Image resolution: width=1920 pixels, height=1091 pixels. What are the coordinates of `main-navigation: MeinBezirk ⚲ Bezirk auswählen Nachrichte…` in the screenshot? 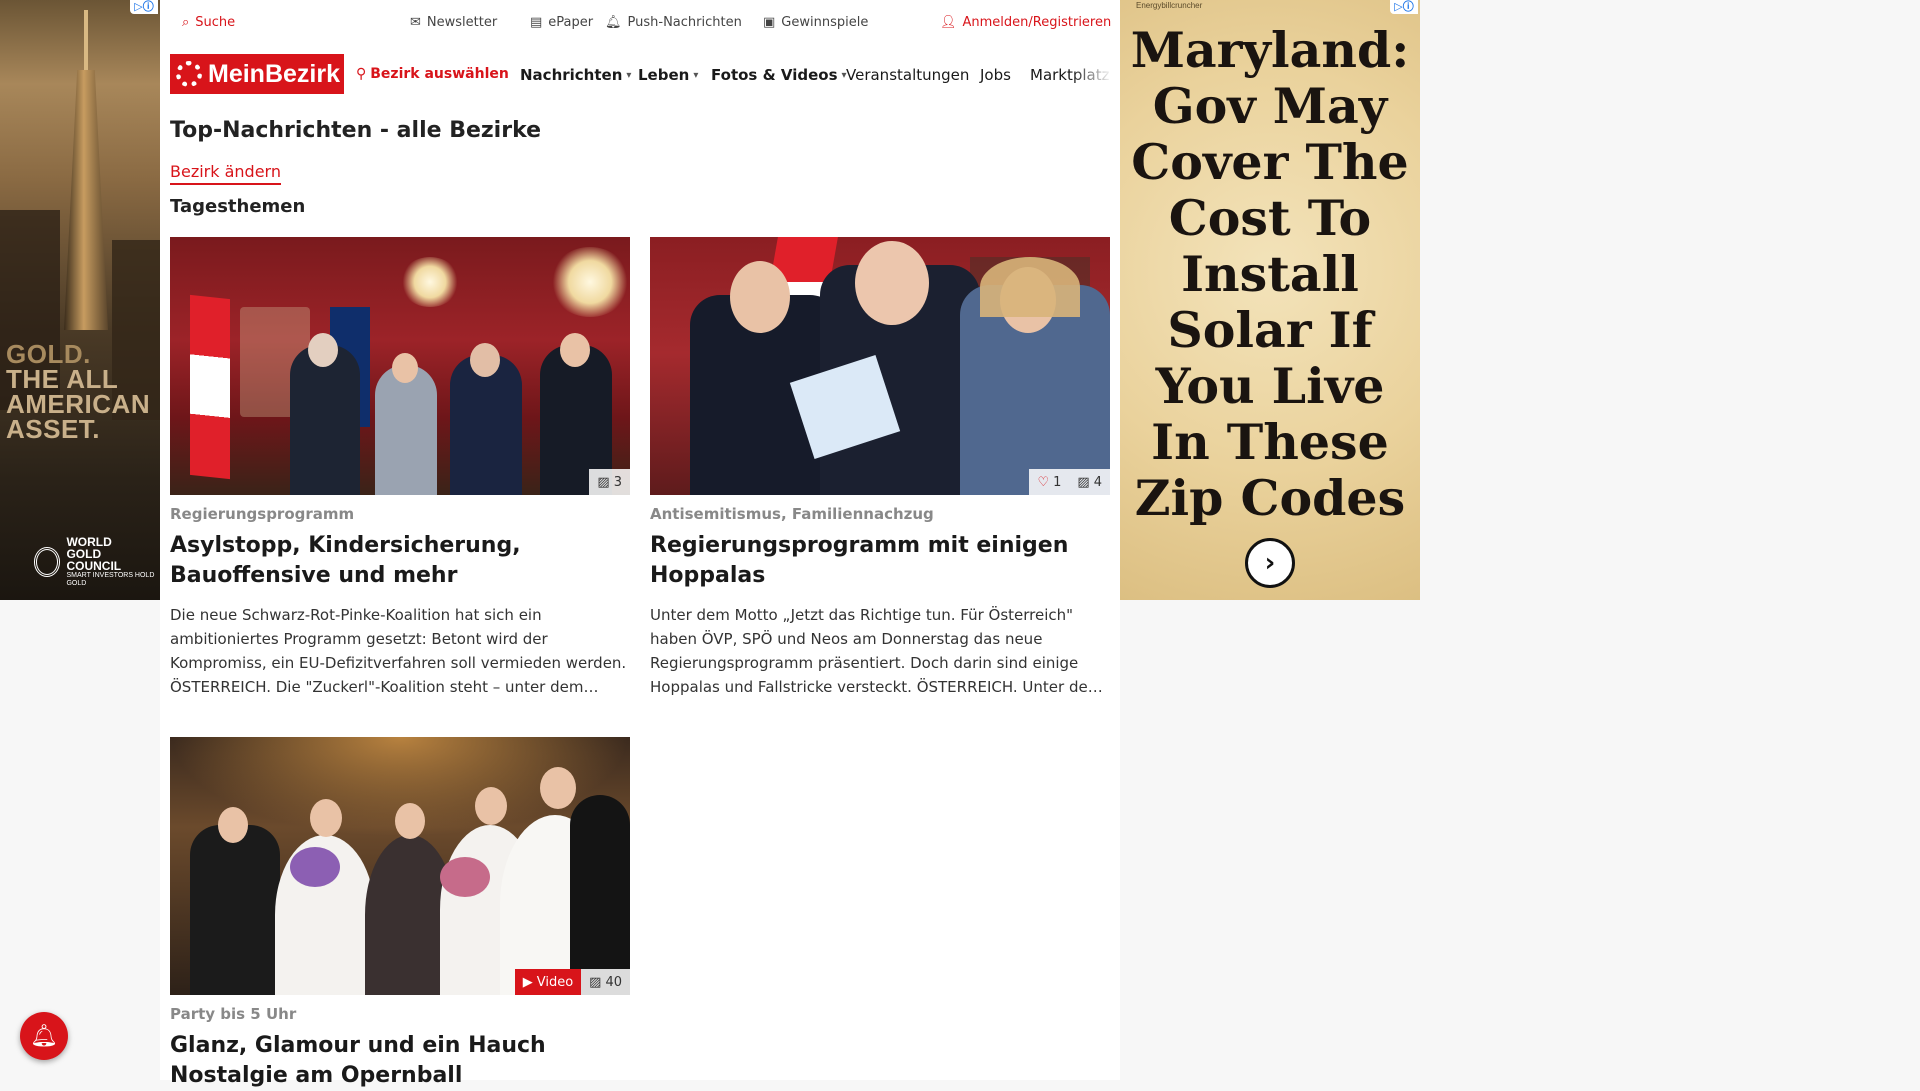 It's located at (641, 74).